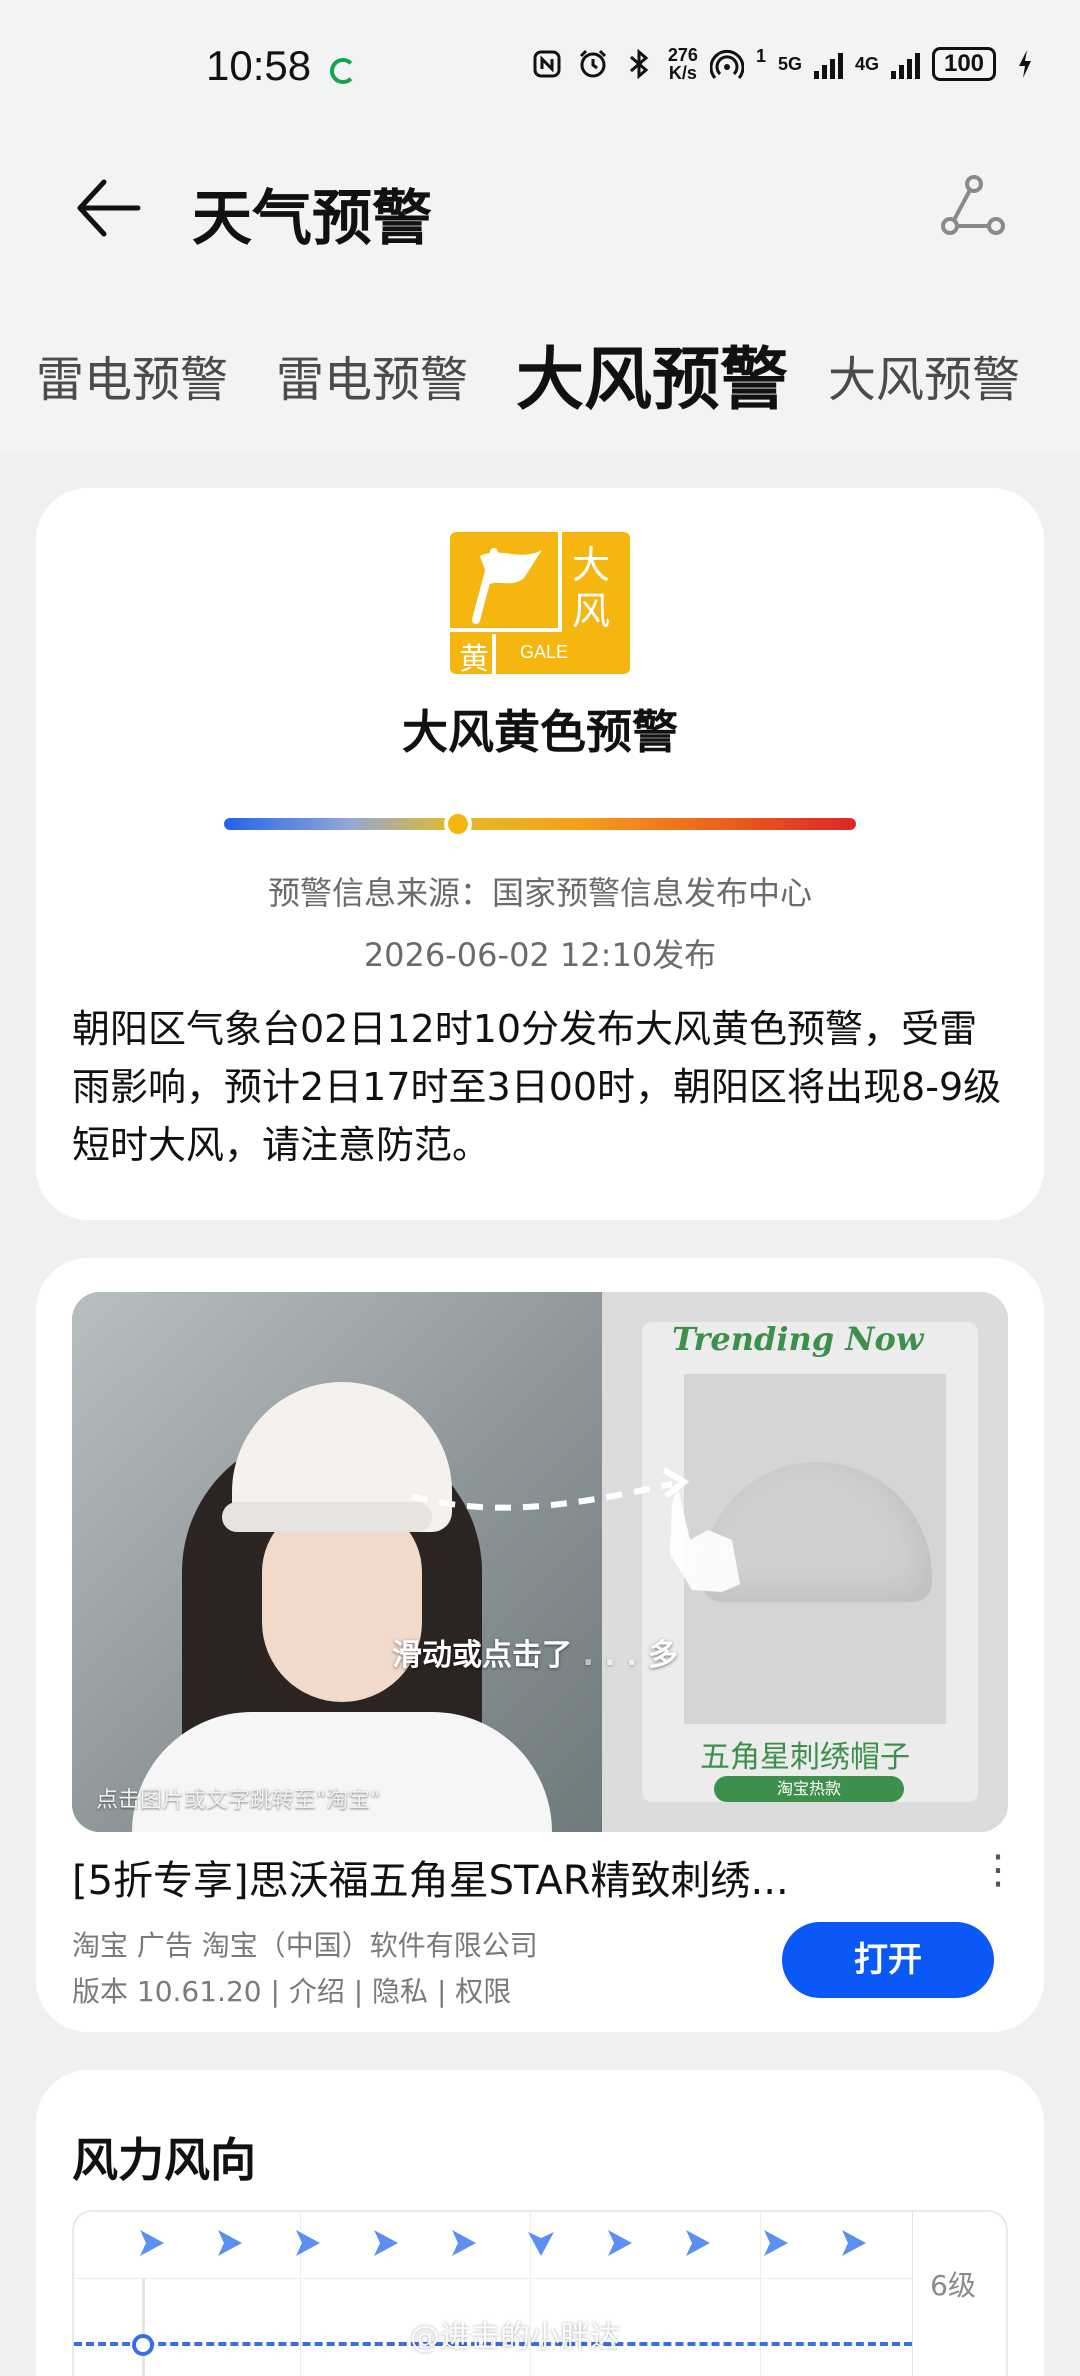  I want to click on open-button: 打开, so click(888, 1960).